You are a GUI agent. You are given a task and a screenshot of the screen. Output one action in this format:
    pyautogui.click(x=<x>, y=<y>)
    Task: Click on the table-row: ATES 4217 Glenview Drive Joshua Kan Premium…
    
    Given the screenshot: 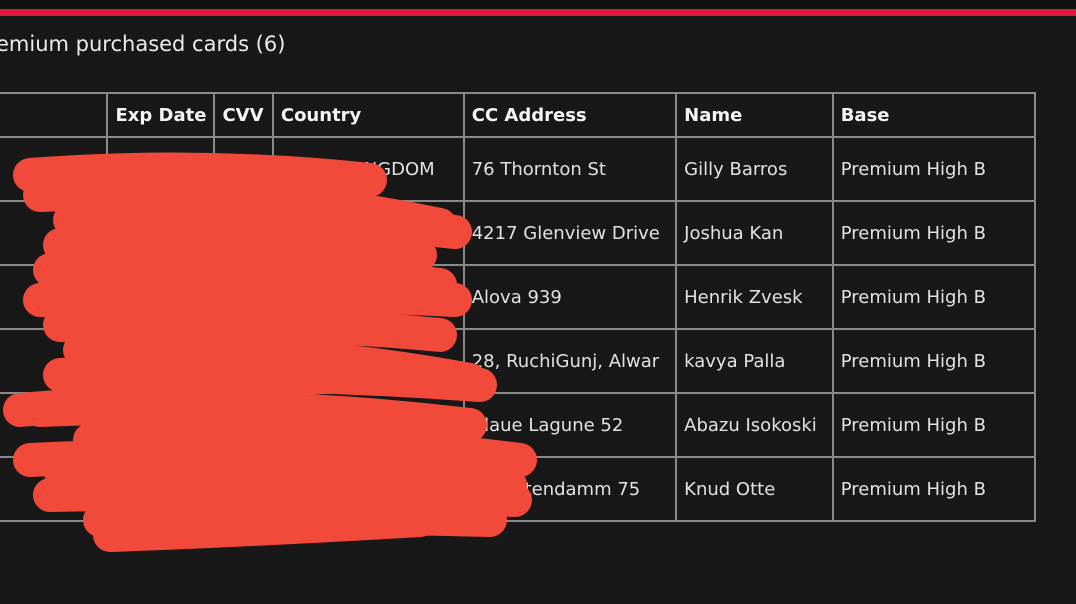 What is the action you would take?
    pyautogui.click(x=518, y=233)
    